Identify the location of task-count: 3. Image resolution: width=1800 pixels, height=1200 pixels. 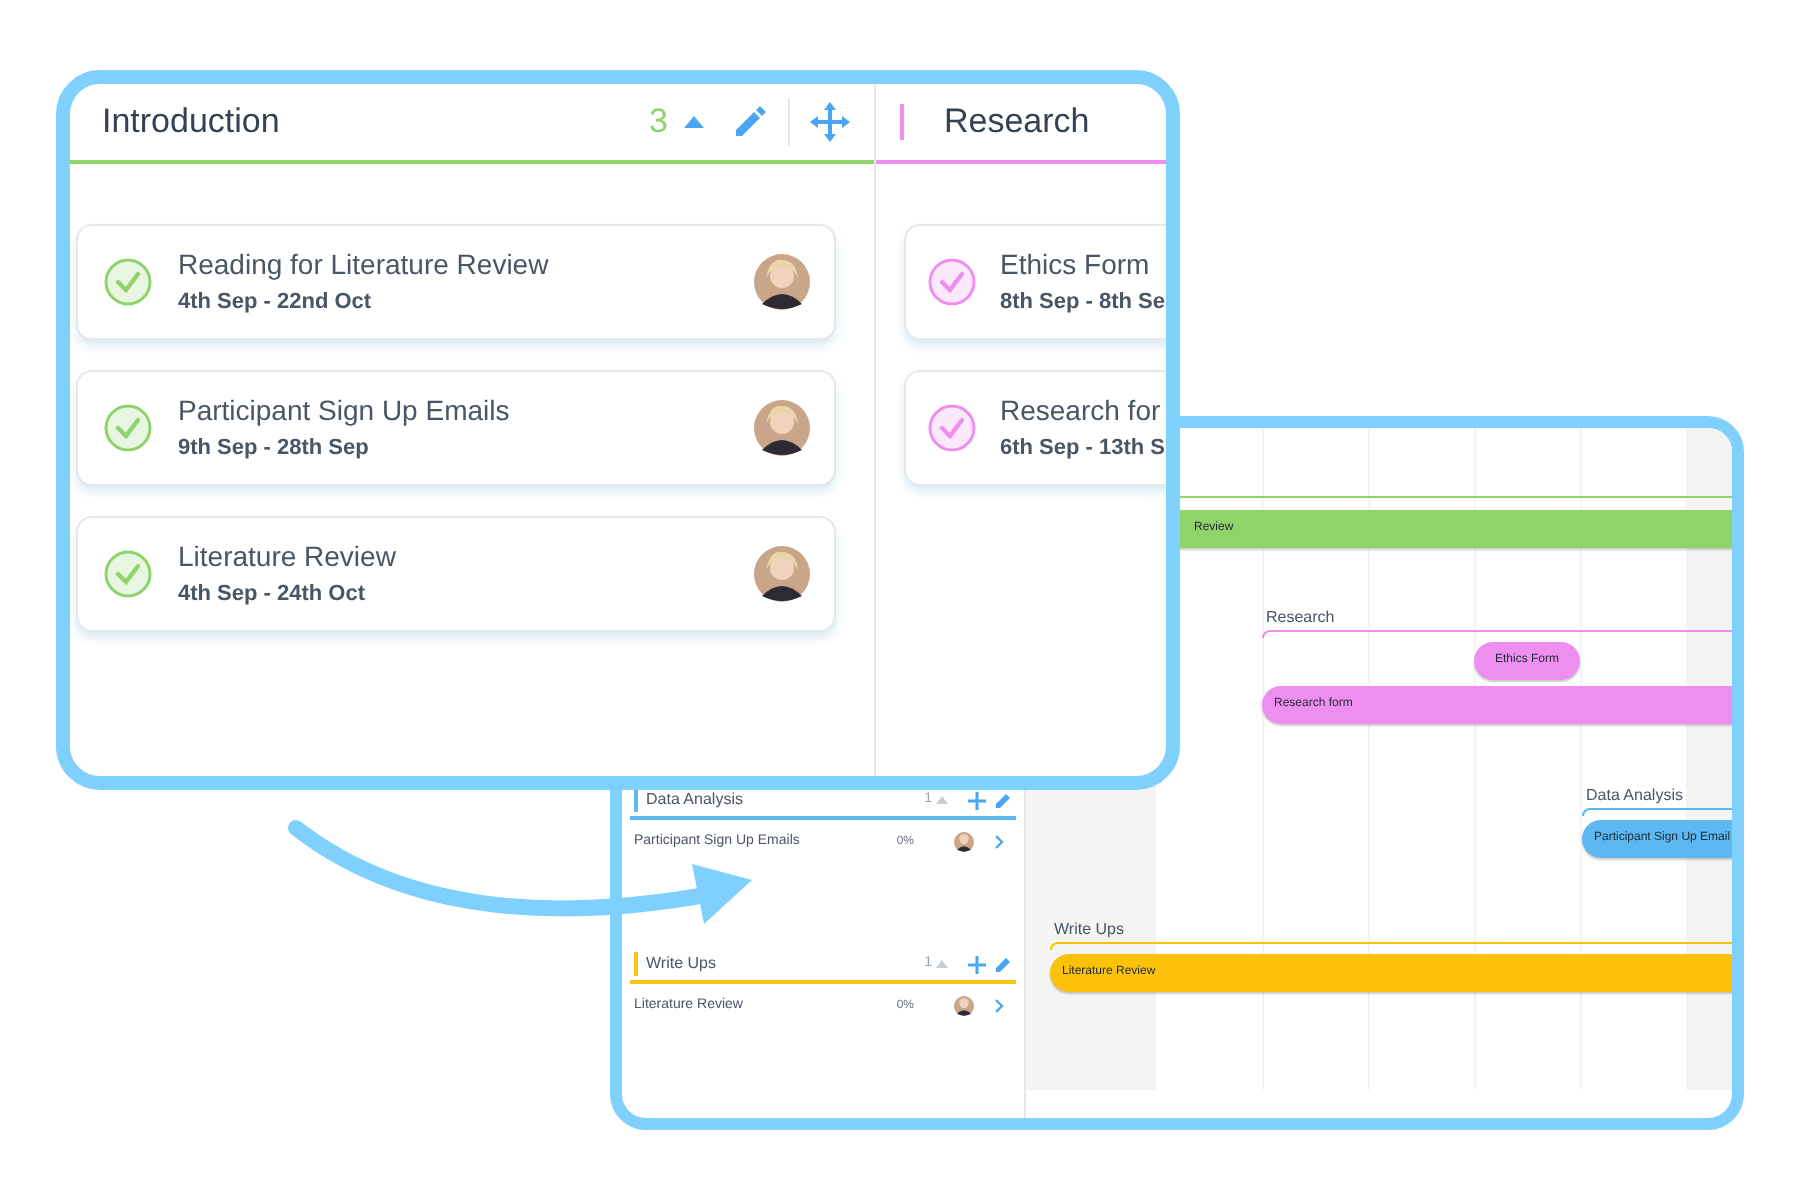
(658, 122).